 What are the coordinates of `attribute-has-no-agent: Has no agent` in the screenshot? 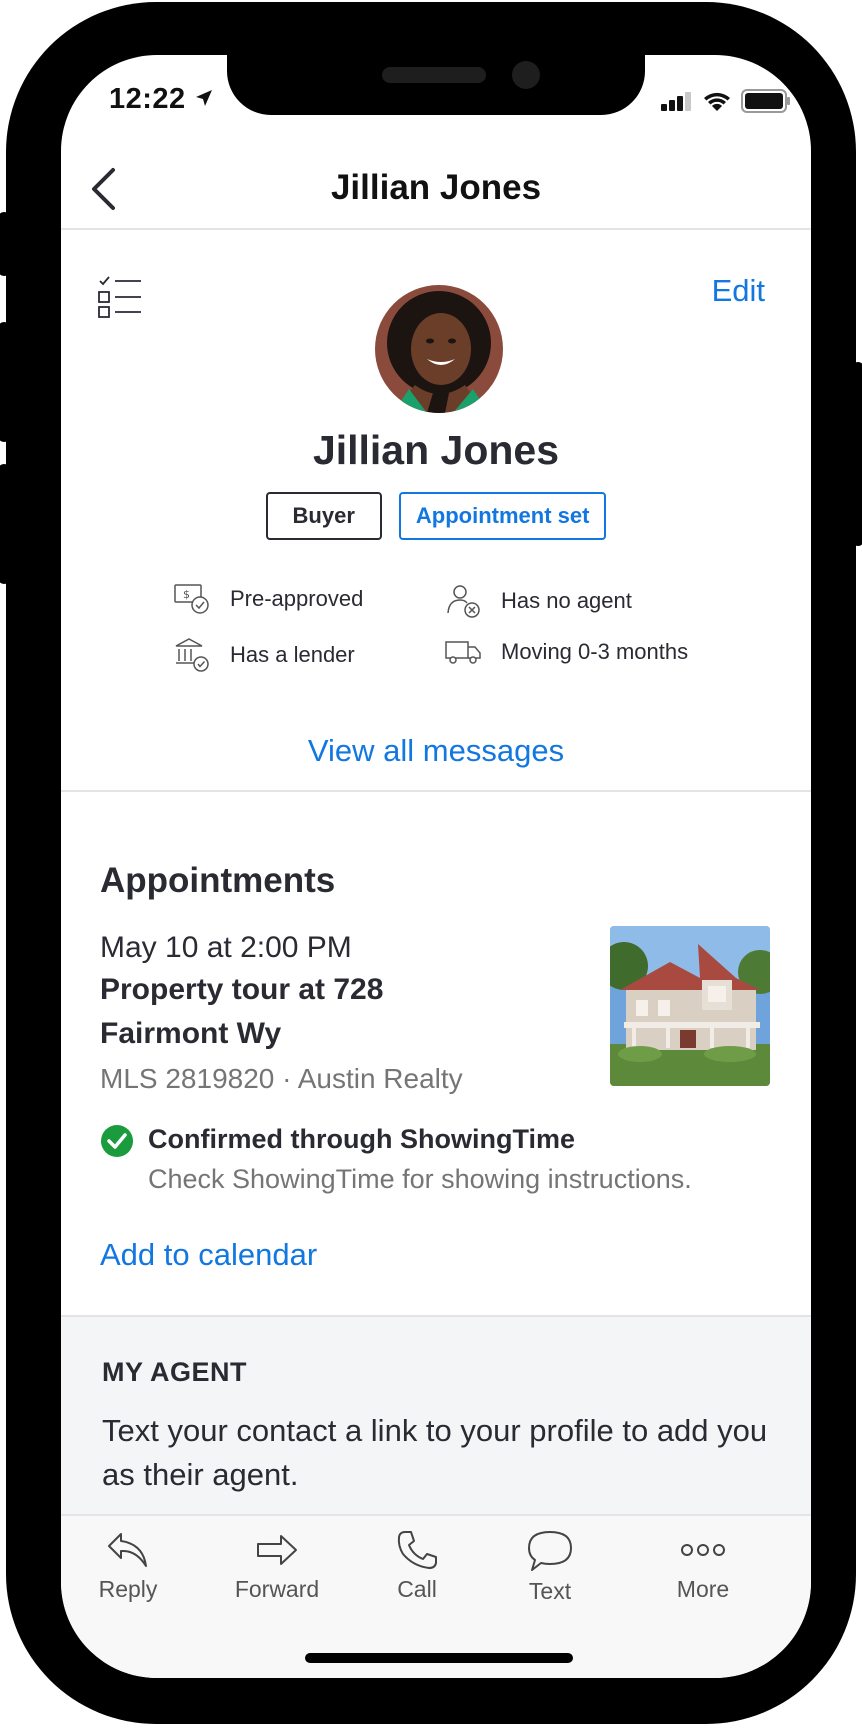 It's located at (538, 601).